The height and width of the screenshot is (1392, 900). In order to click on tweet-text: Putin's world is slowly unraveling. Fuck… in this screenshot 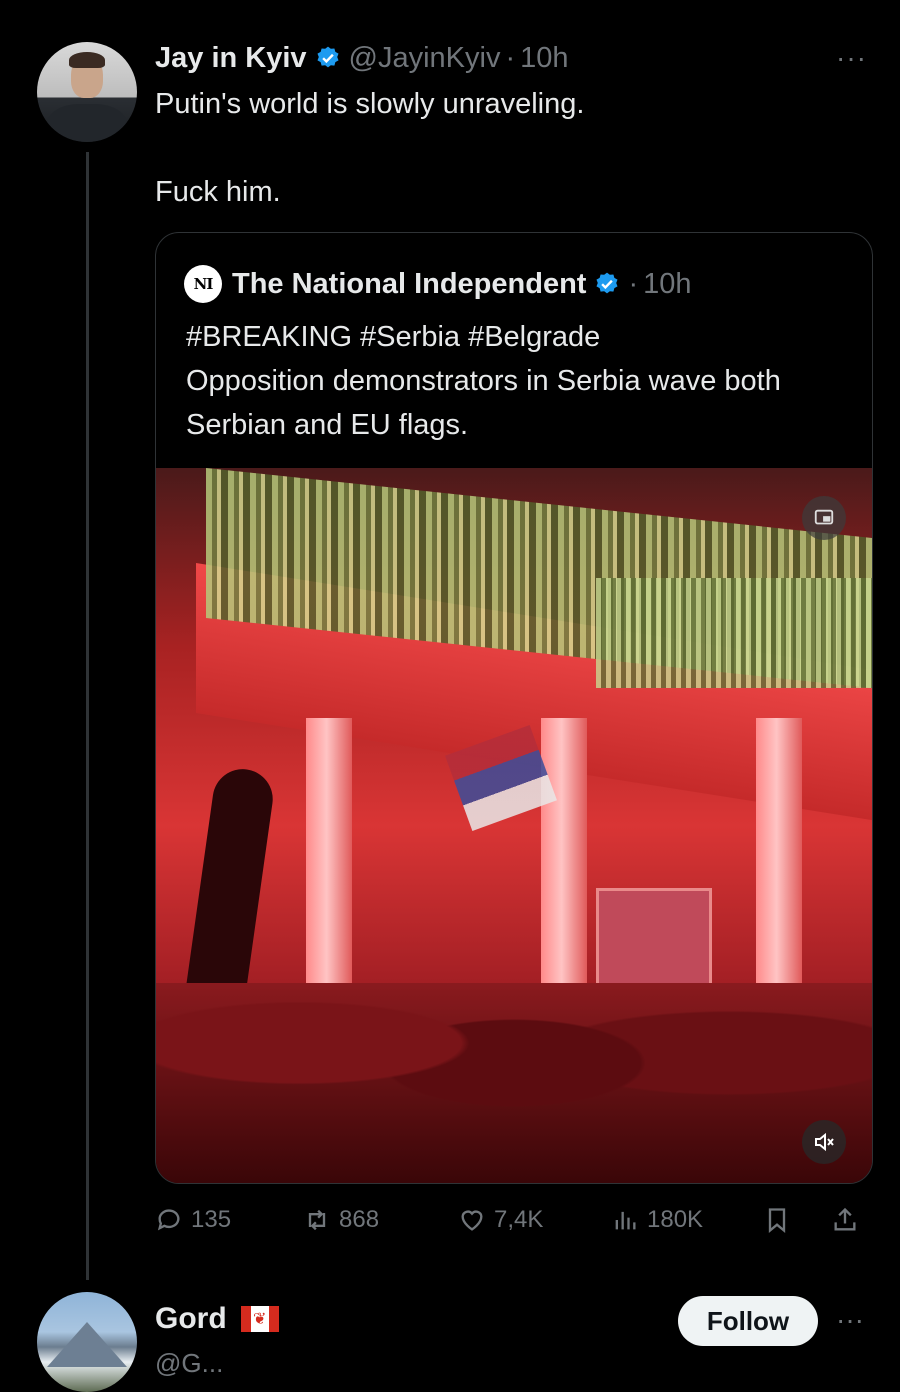, I will do `click(370, 148)`.